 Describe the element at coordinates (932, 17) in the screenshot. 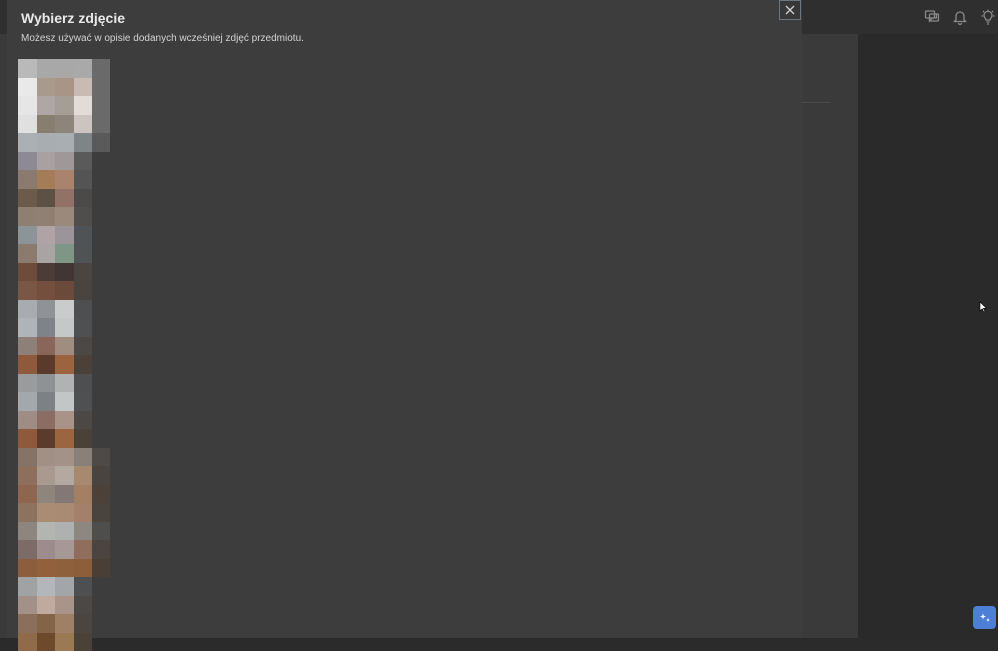

I see `chat-icon` at that location.